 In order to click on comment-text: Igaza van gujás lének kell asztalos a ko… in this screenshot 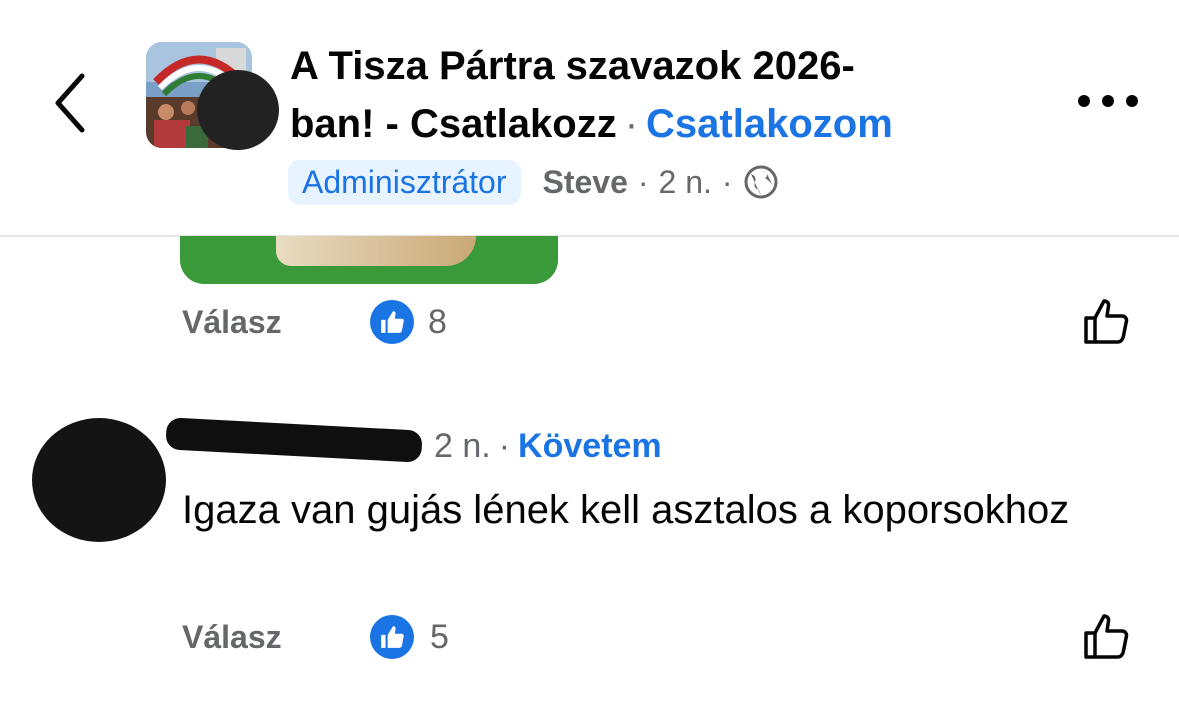, I will do `click(626, 510)`.